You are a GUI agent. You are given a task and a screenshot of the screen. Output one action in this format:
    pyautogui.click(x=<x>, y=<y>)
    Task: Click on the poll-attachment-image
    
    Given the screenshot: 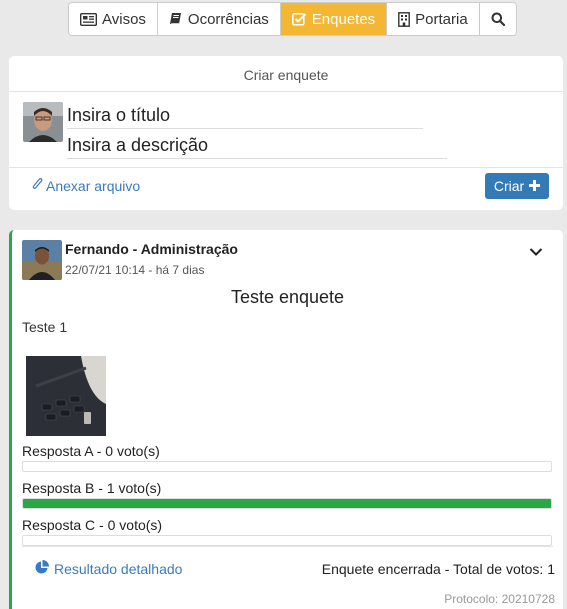 What is the action you would take?
    pyautogui.click(x=66, y=396)
    